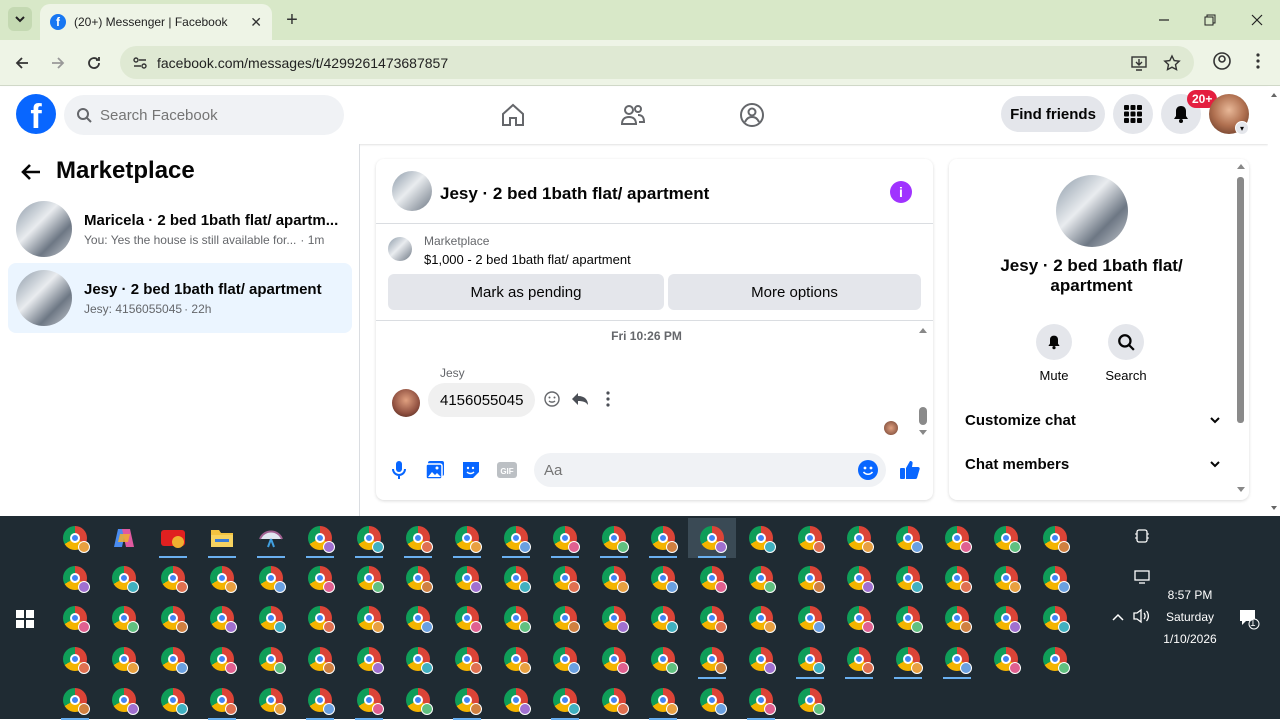  What do you see at coordinates (256, 22) in the screenshot?
I see `tab-close-icon: ✕` at bounding box center [256, 22].